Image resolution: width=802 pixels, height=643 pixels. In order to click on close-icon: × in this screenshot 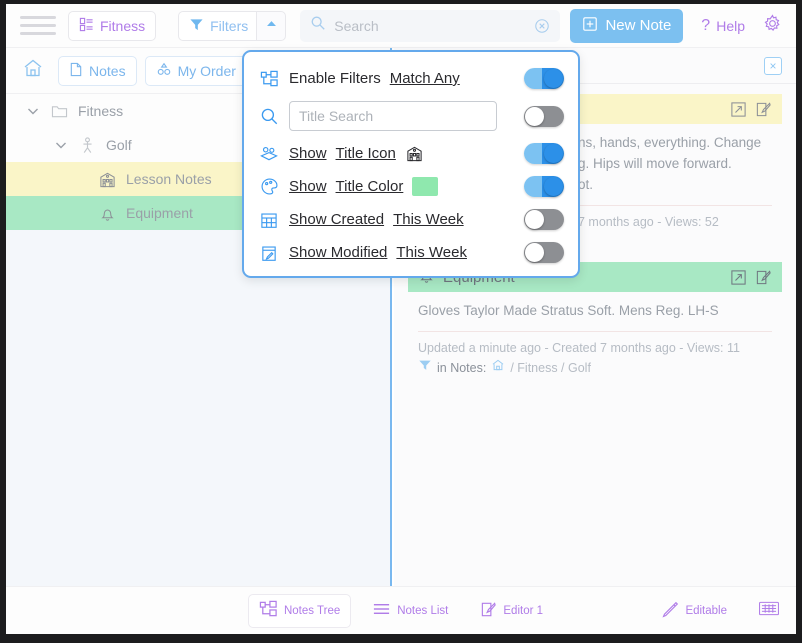, I will do `click(773, 65)`.